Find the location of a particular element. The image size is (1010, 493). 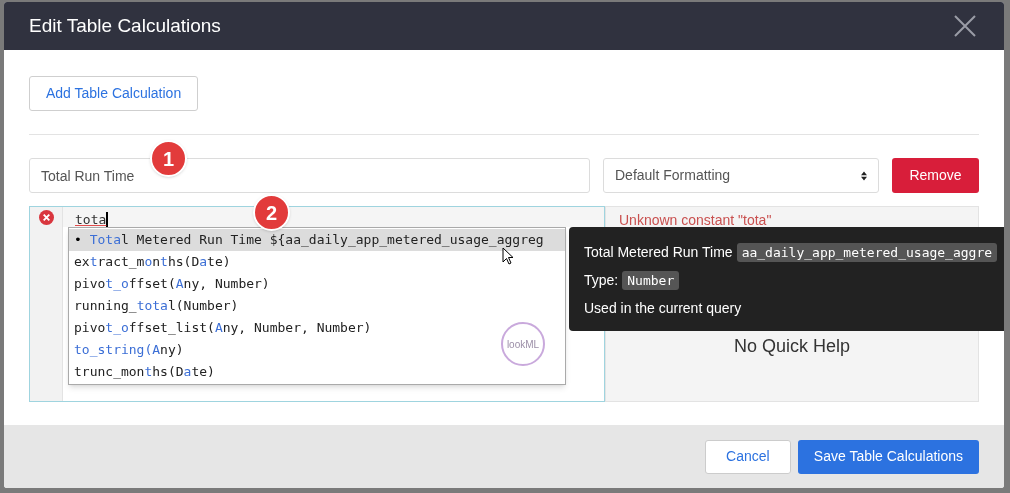

tooltip-field-name: Total Metered Run Time is located at coordinates (658, 252).